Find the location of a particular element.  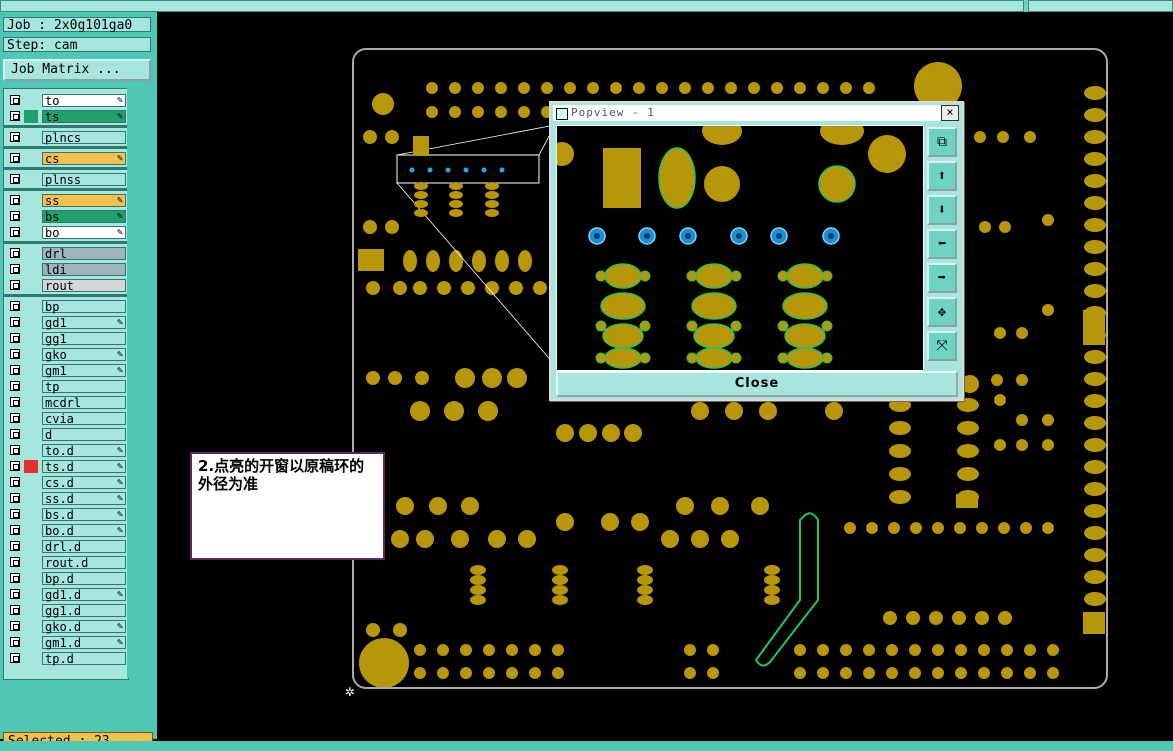

popview-tools: ⧉ ⬆ ⬇ ⬅ ➡ ✥ ⤧ is located at coordinates (943, 246).